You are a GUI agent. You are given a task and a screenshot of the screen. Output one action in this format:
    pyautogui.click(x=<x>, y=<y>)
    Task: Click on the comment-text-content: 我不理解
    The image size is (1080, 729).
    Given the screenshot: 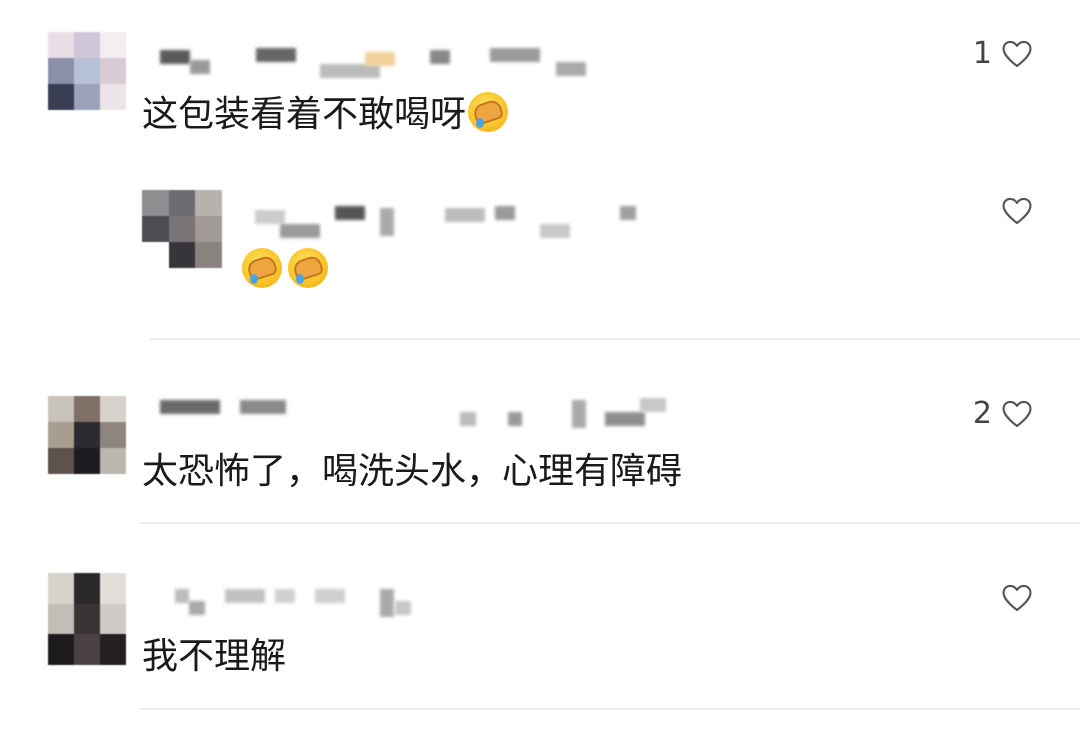 What is the action you would take?
    pyautogui.click(x=214, y=656)
    